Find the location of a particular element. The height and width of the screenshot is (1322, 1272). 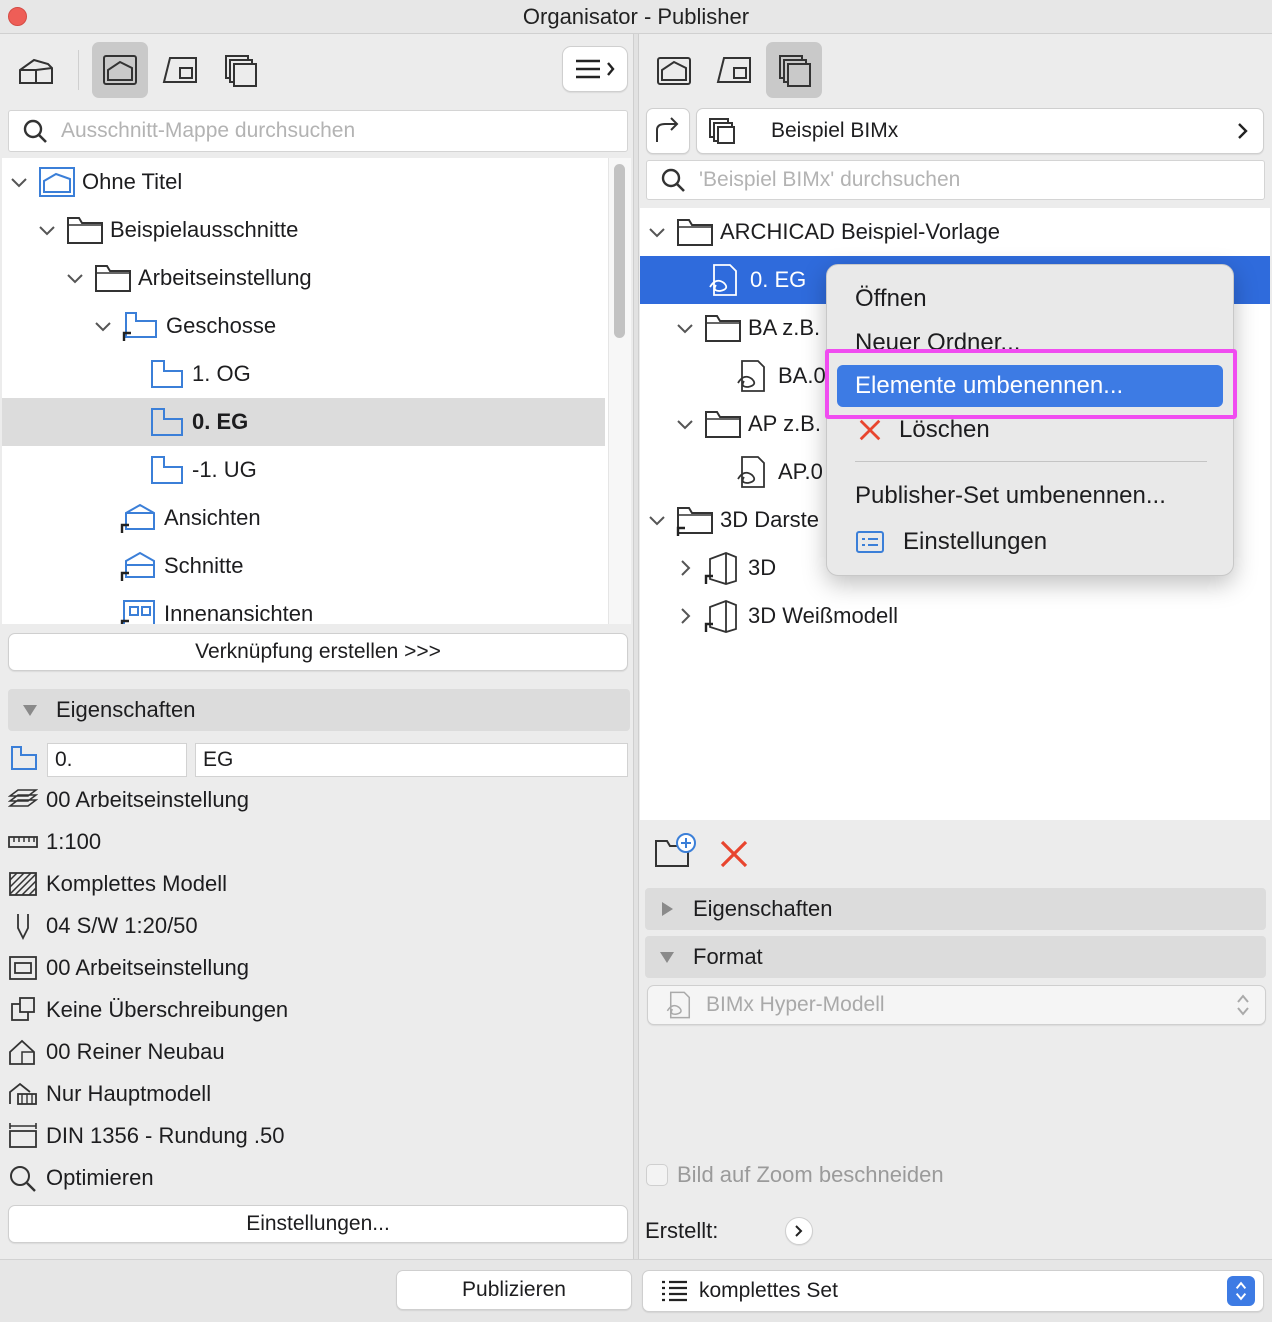

publisher-sets-button is located at coordinates (240, 70).